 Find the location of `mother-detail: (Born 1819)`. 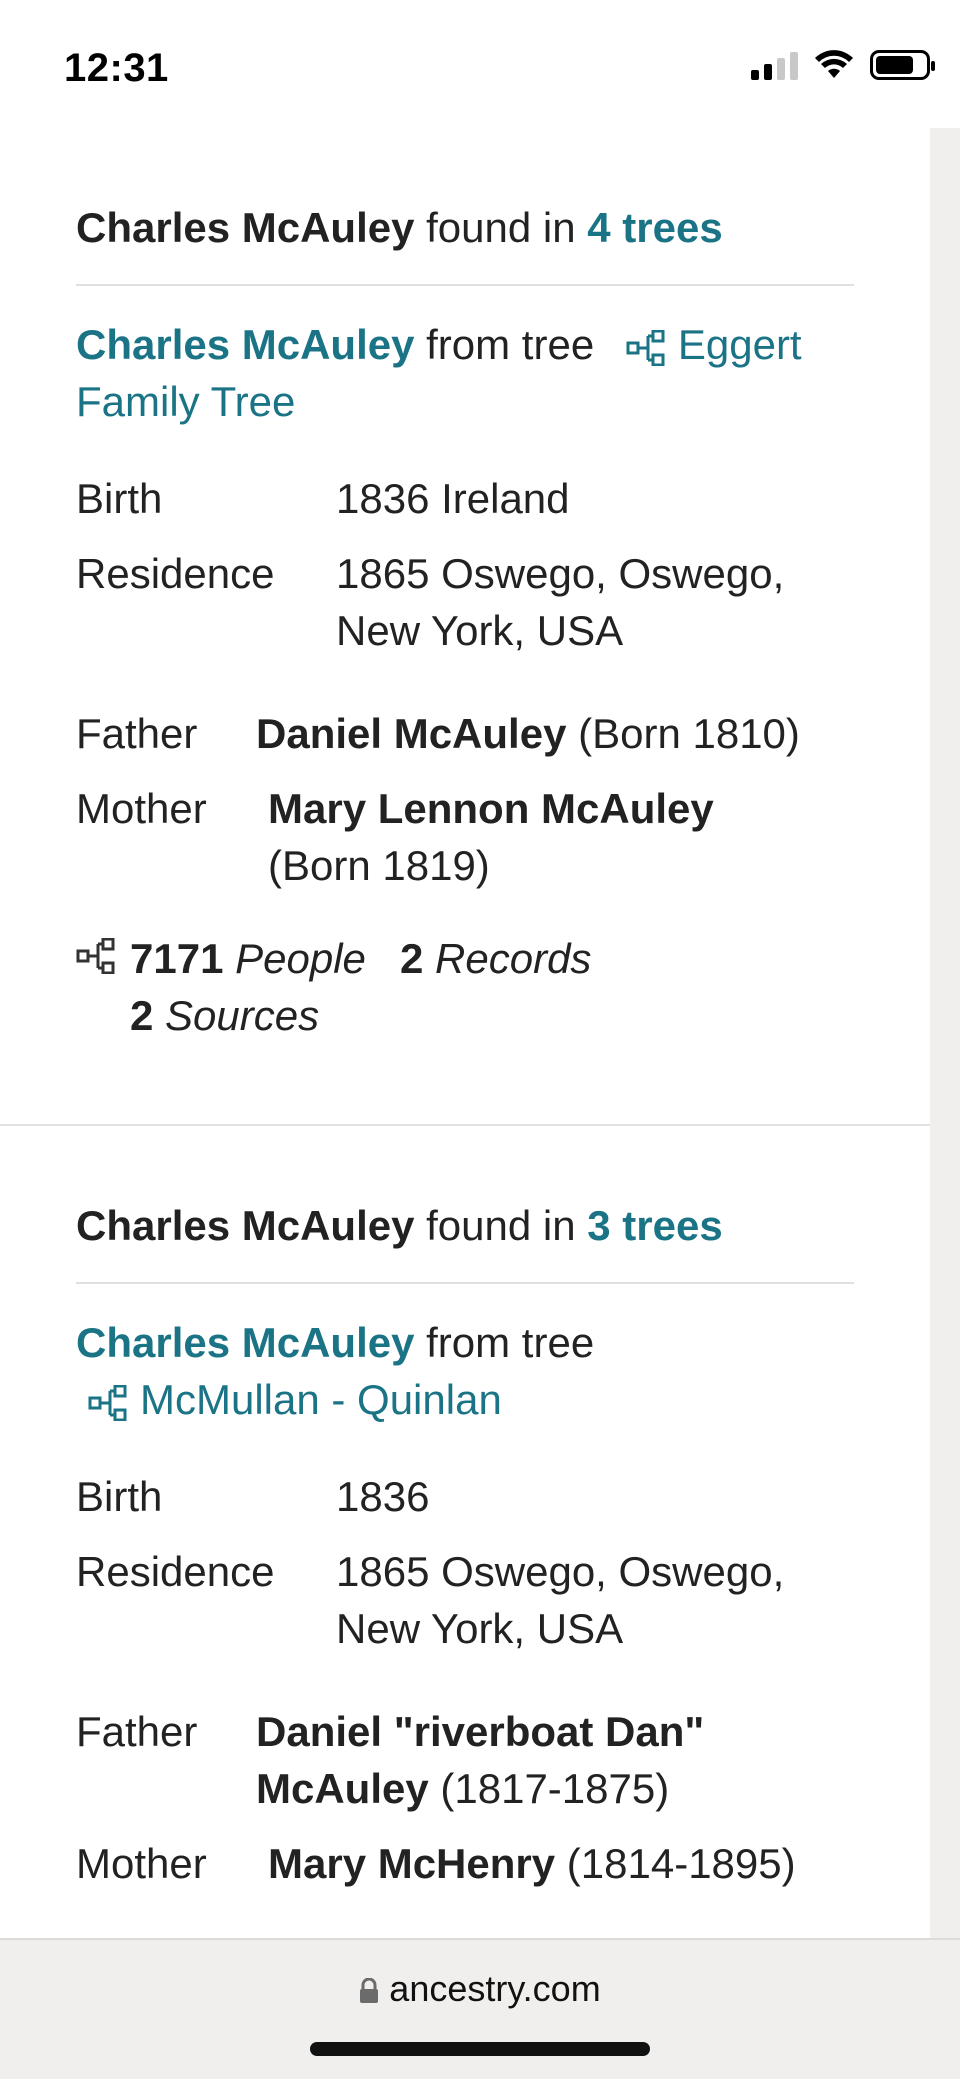

mother-detail: (Born 1819) is located at coordinates (379, 865).